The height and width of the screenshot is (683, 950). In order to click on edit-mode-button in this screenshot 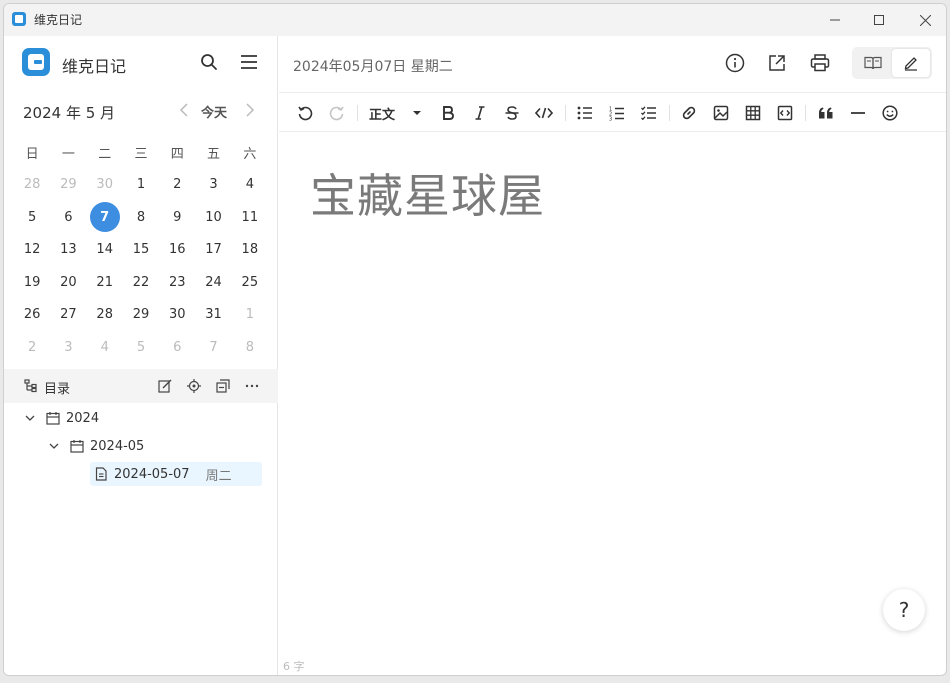, I will do `click(911, 63)`.